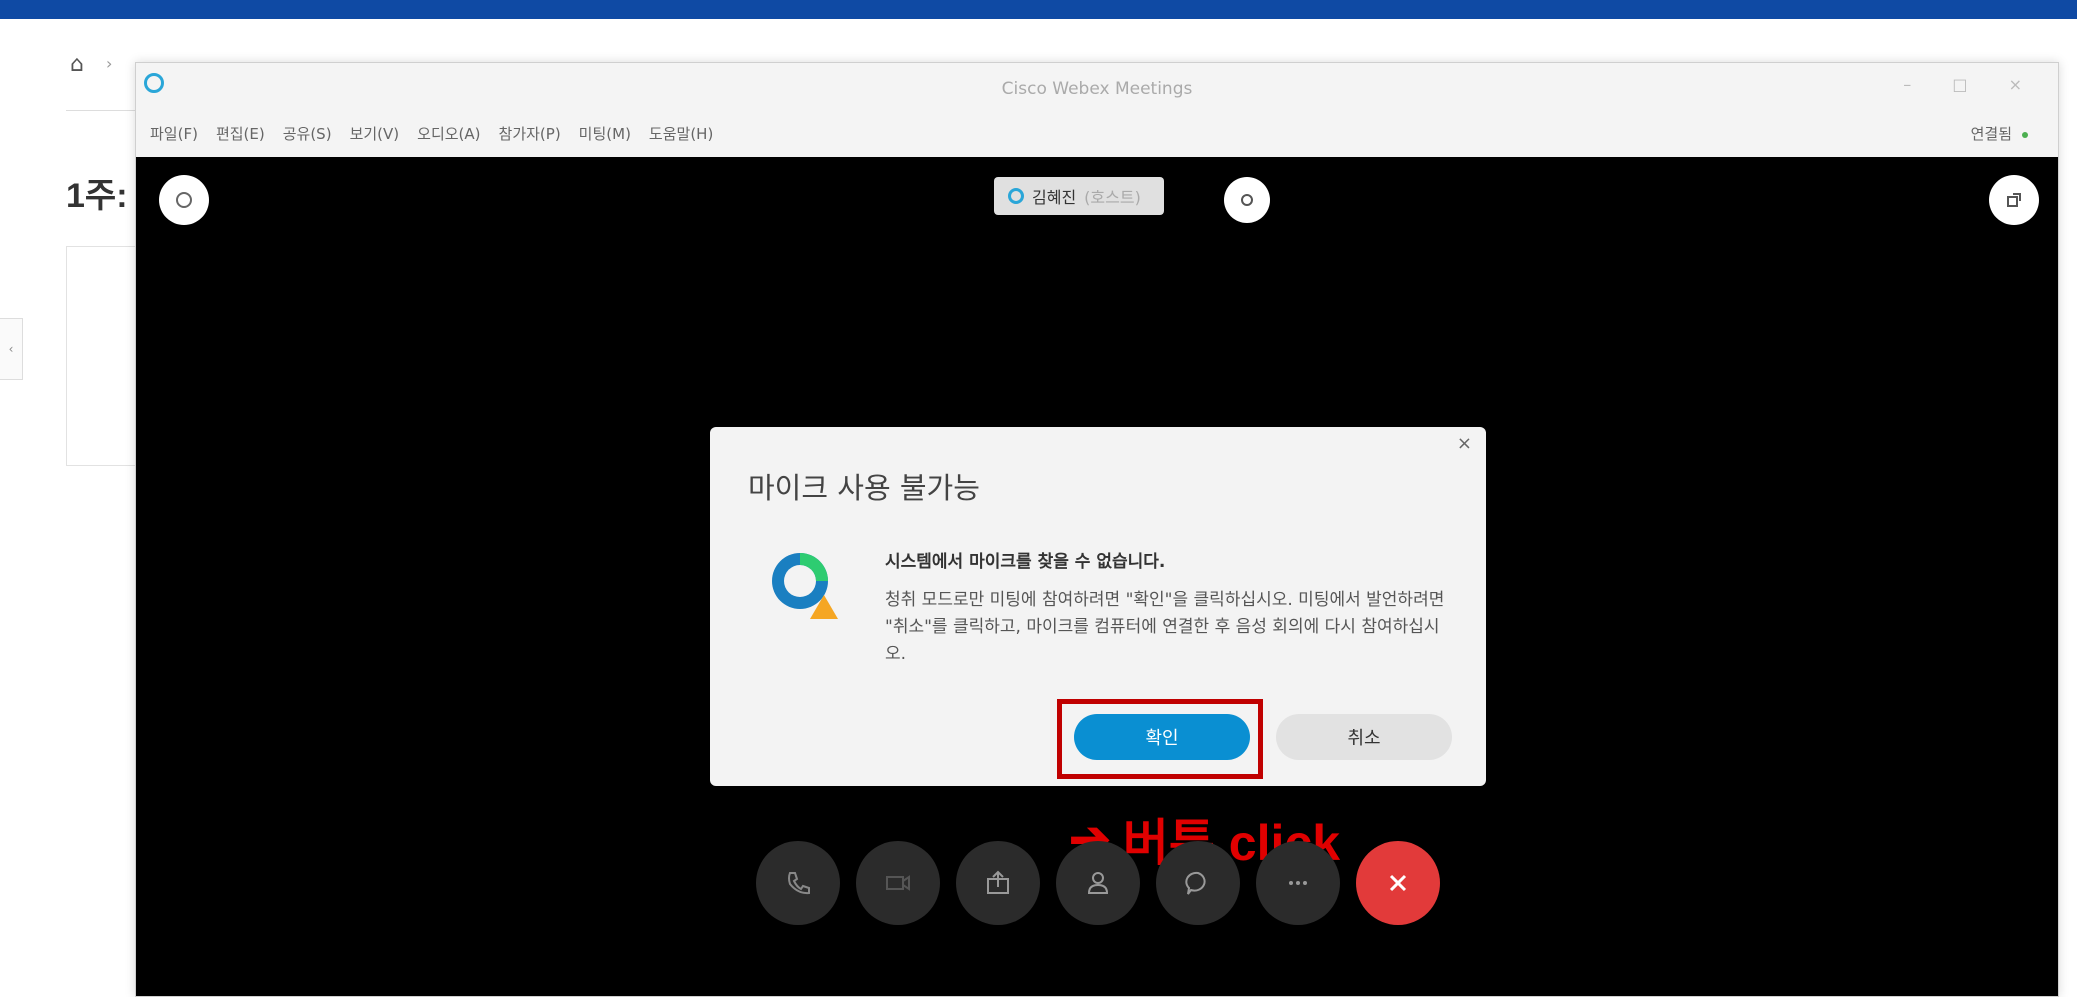 This screenshot has width=2077, height=997. What do you see at coordinates (1364, 737) in the screenshot?
I see `cancel-button: 취소` at bounding box center [1364, 737].